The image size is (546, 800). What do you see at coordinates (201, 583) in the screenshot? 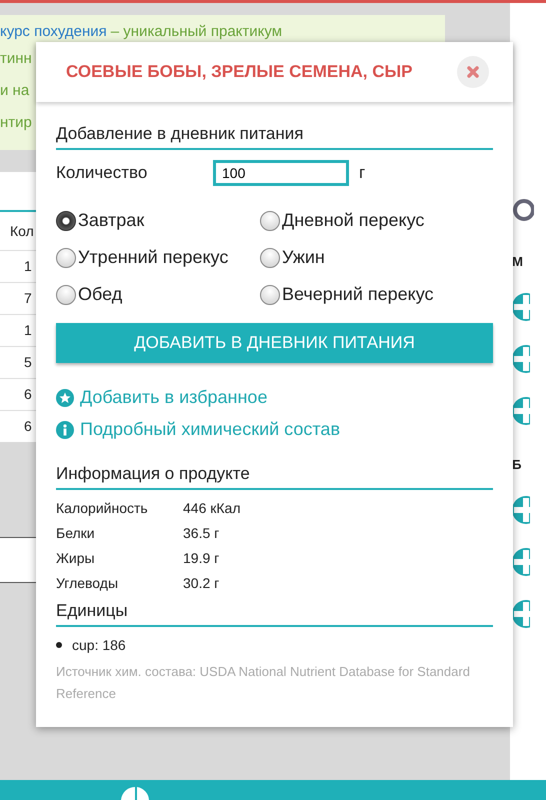
I see `nutrient-value: 30.2 г` at bounding box center [201, 583].